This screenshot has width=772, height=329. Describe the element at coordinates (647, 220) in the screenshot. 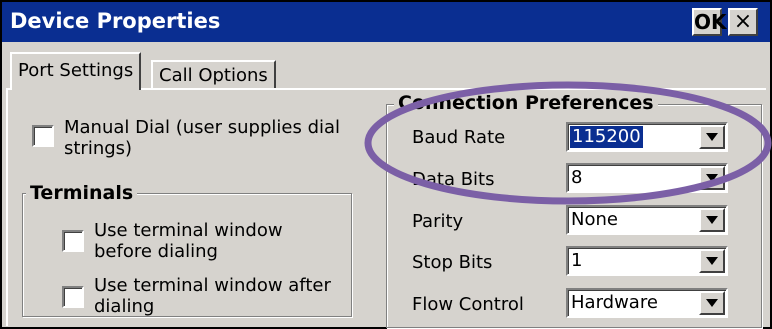

I see `parity-select: None` at that location.